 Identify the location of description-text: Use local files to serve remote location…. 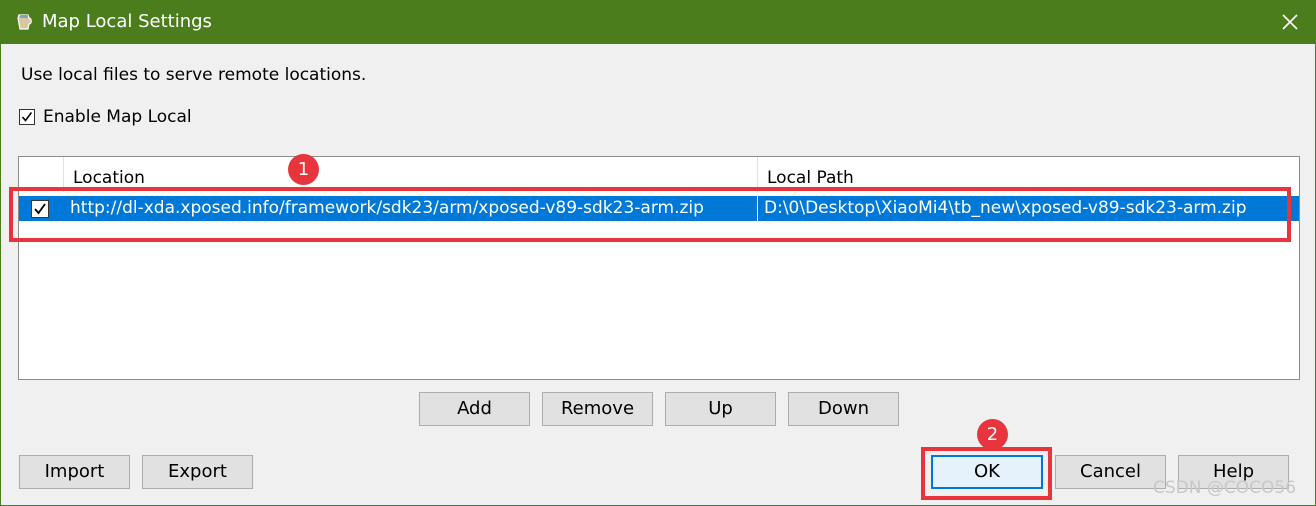
(194, 75).